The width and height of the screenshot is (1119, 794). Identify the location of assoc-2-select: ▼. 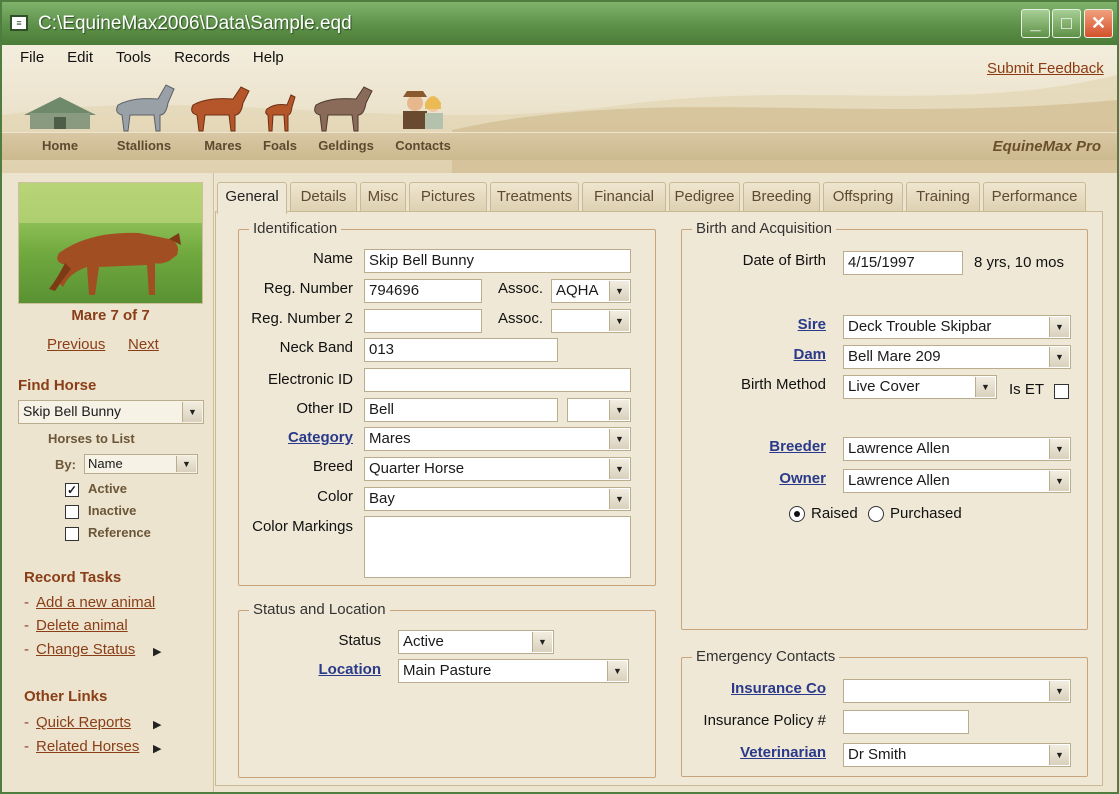
(591, 321).